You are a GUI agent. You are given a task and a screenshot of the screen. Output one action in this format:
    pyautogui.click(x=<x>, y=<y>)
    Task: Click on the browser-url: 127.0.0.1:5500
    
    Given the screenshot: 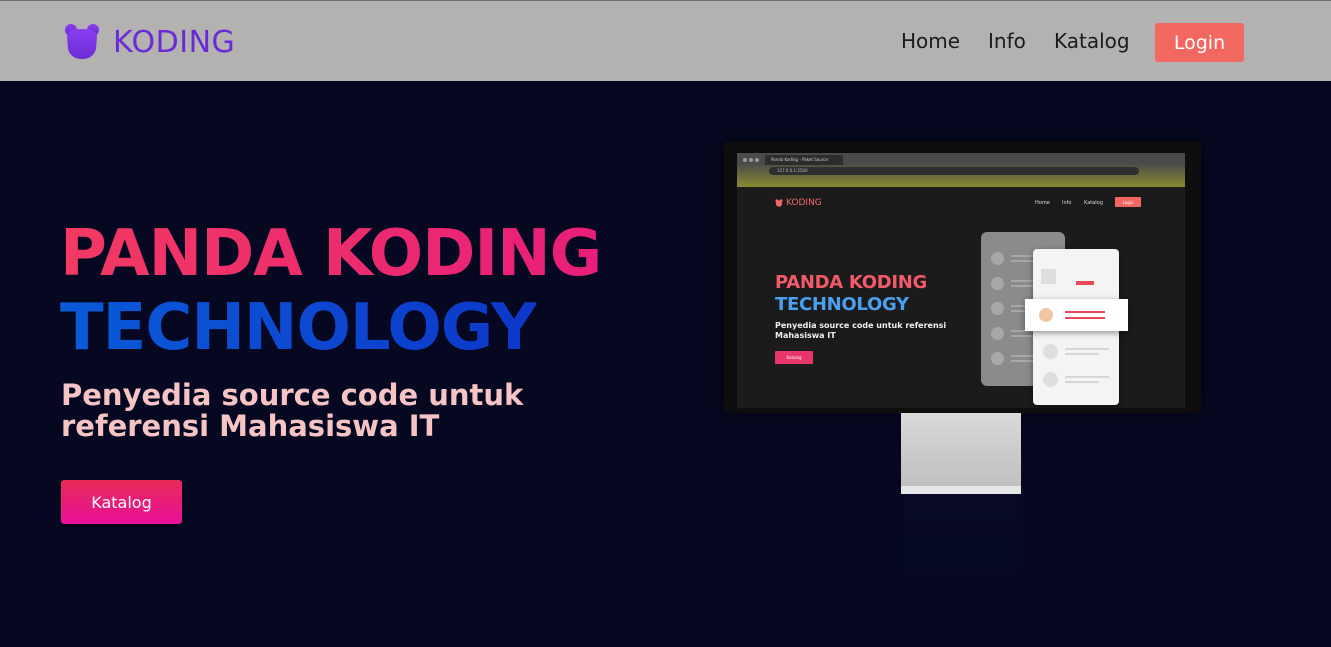 What is the action you would take?
    pyautogui.click(x=954, y=171)
    